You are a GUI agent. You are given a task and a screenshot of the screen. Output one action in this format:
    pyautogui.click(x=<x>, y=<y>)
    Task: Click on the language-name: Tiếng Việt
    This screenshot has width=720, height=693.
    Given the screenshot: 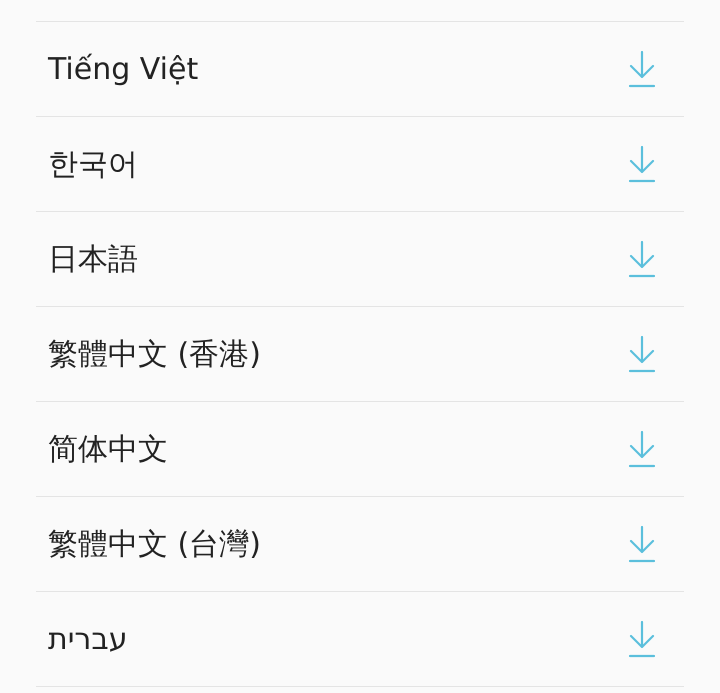 What is the action you would take?
    pyautogui.click(x=123, y=69)
    